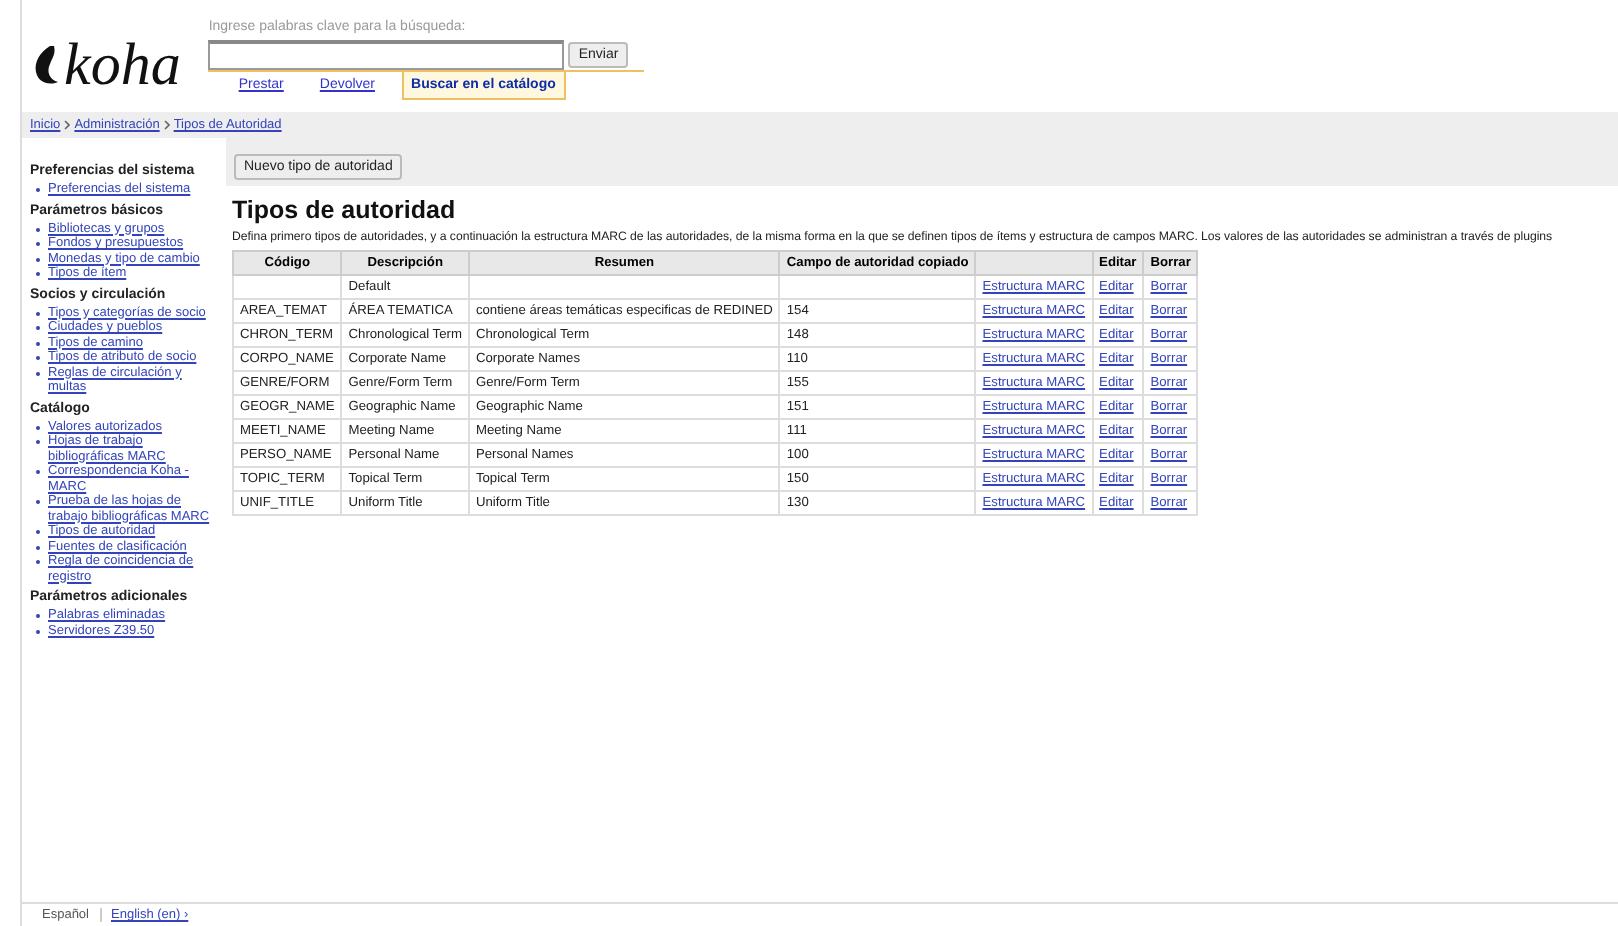  Describe the element at coordinates (287, 287) in the screenshot. I see `table-cell` at that location.